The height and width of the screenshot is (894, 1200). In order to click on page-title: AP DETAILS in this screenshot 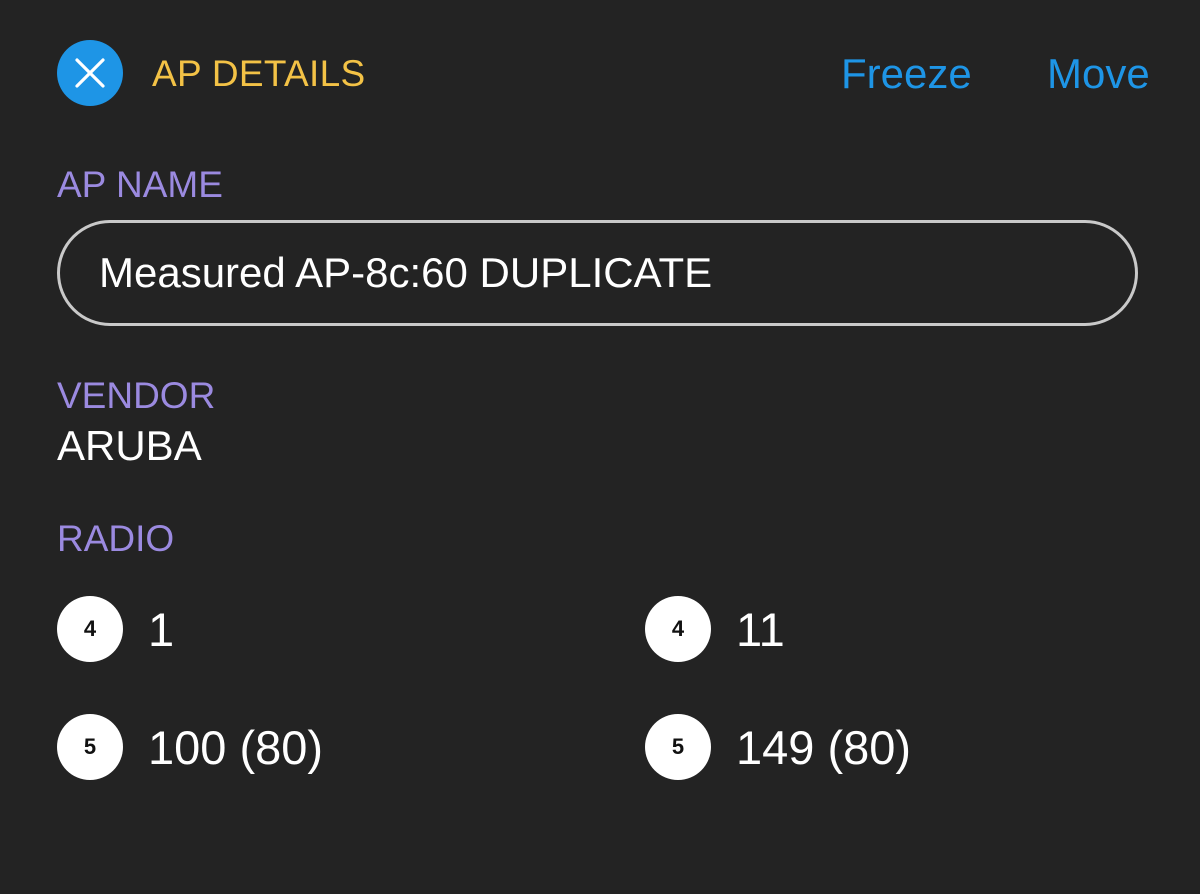, I will do `click(259, 73)`.